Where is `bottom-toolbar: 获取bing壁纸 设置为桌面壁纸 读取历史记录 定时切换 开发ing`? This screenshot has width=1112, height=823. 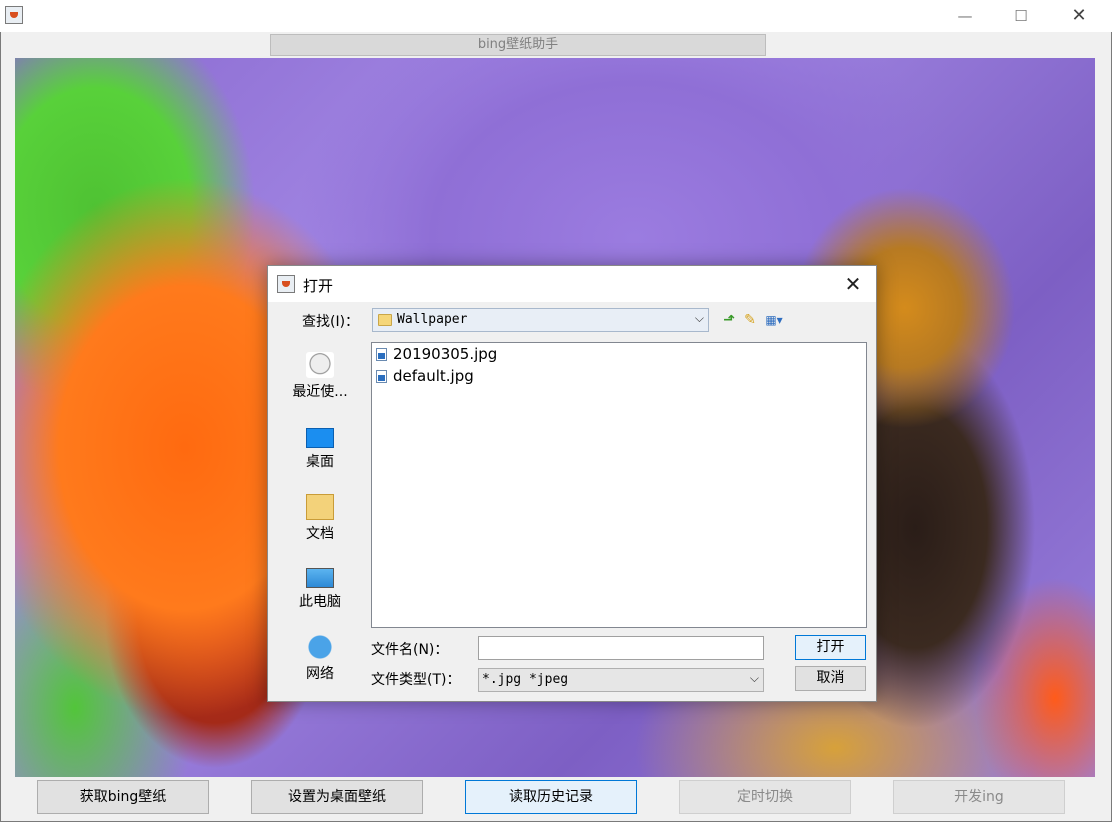
bottom-toolbar: 获取bing壁纸 设置为桌面壁纸 读取历史记录 定时切换 开发ing is located at coordinates (555, 798).